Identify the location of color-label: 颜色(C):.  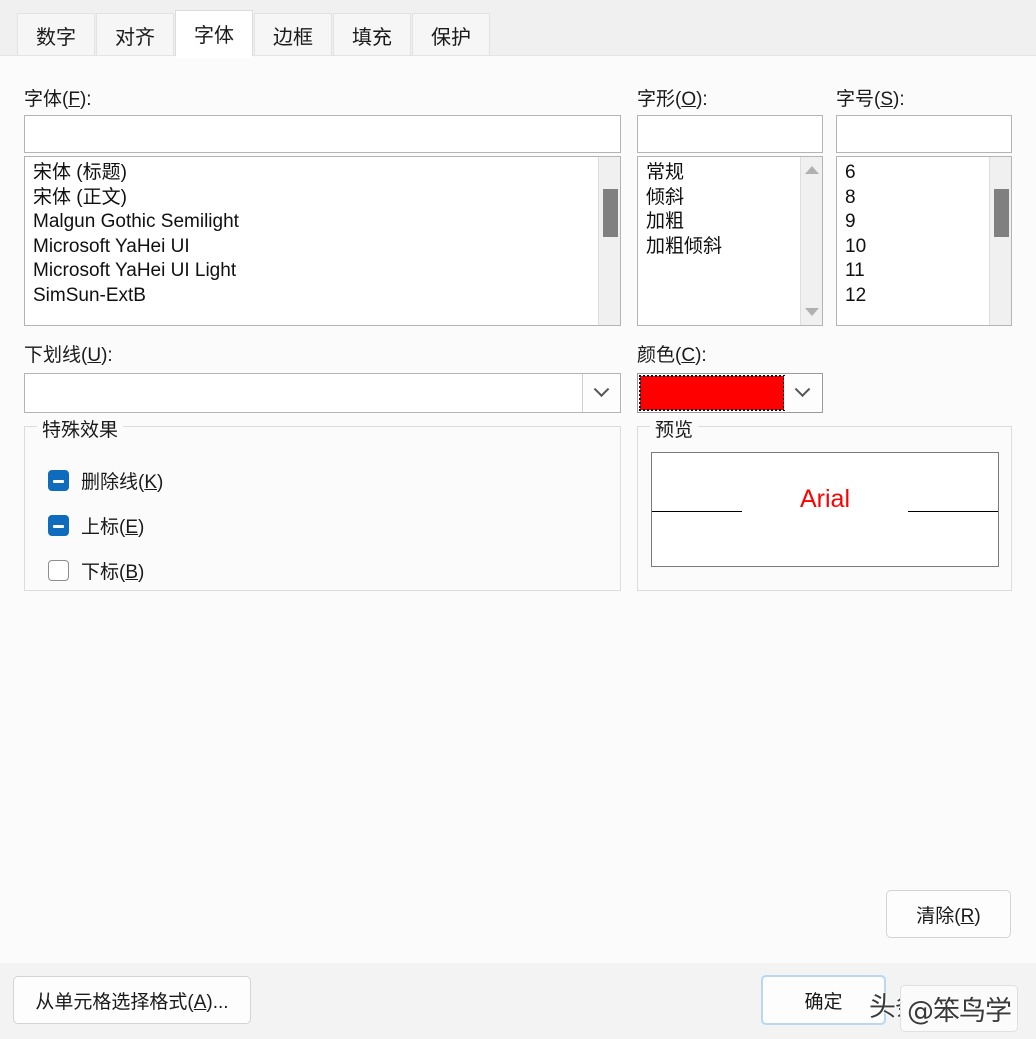
(672, 355).